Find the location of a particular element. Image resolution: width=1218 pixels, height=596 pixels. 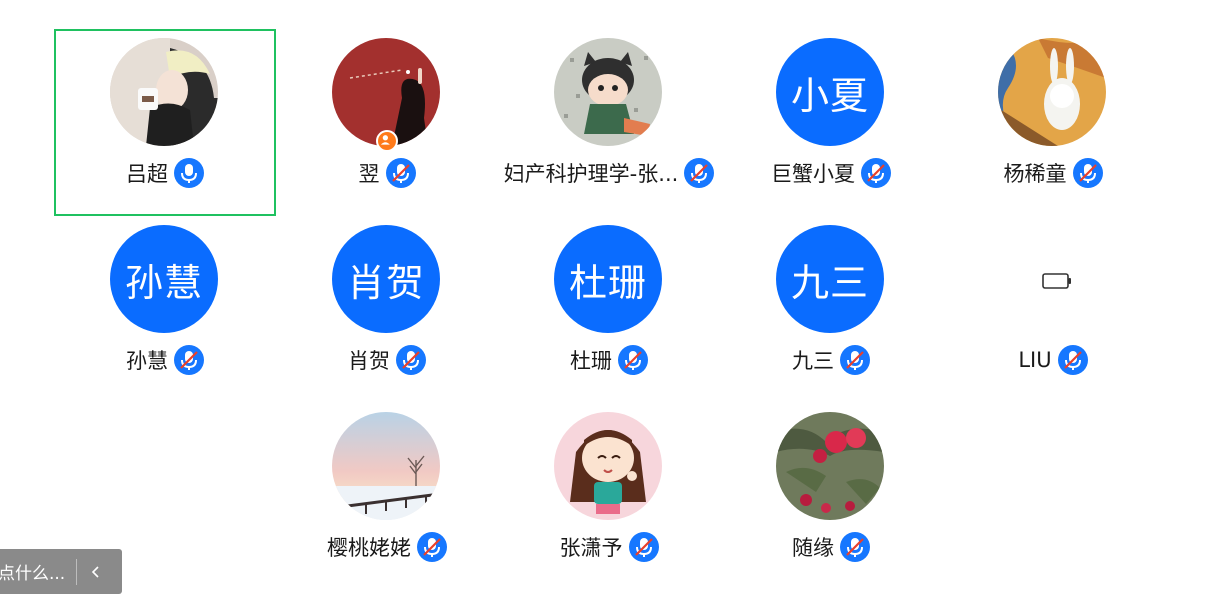

participant-name: 肖贺 is located at coordinates (369, 361).